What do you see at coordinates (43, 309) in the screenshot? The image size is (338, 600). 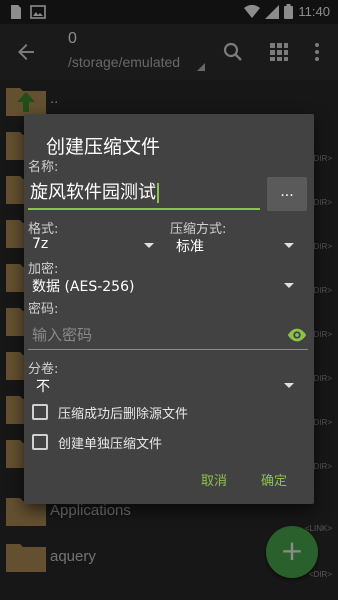 I see `password-label: 密码:` at bounding box center [43, 309].